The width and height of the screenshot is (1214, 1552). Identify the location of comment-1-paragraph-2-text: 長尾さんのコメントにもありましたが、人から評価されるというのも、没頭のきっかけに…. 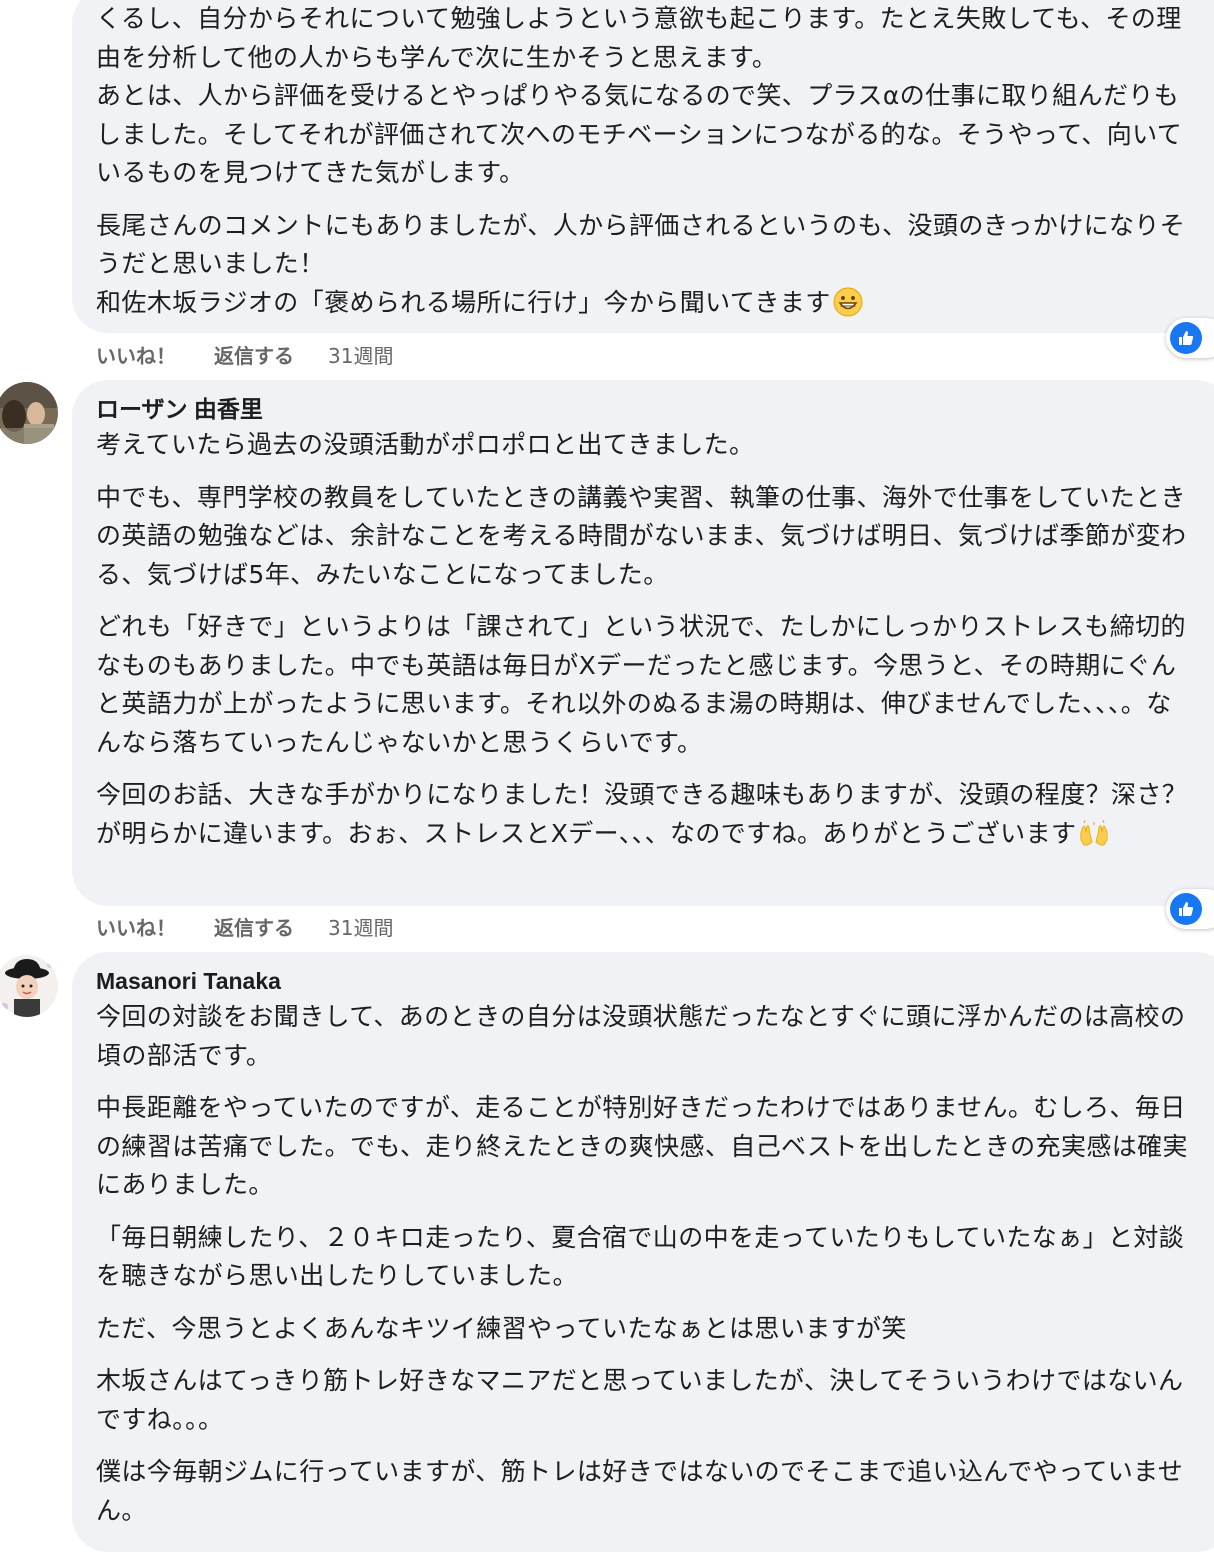
(641, 263).